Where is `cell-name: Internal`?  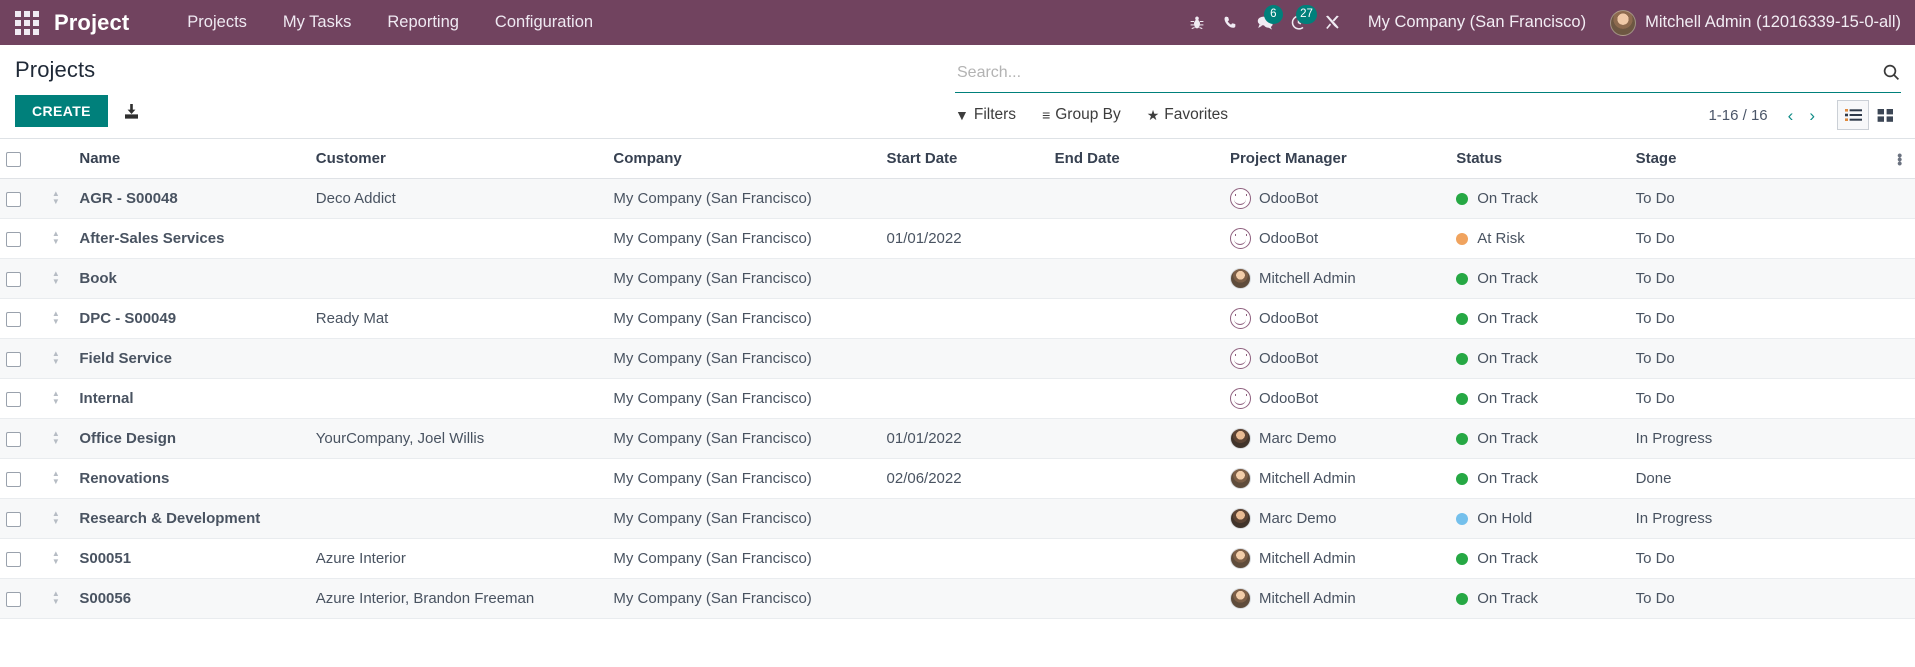
cell-name: Internal is located at coordinates (191, 398).